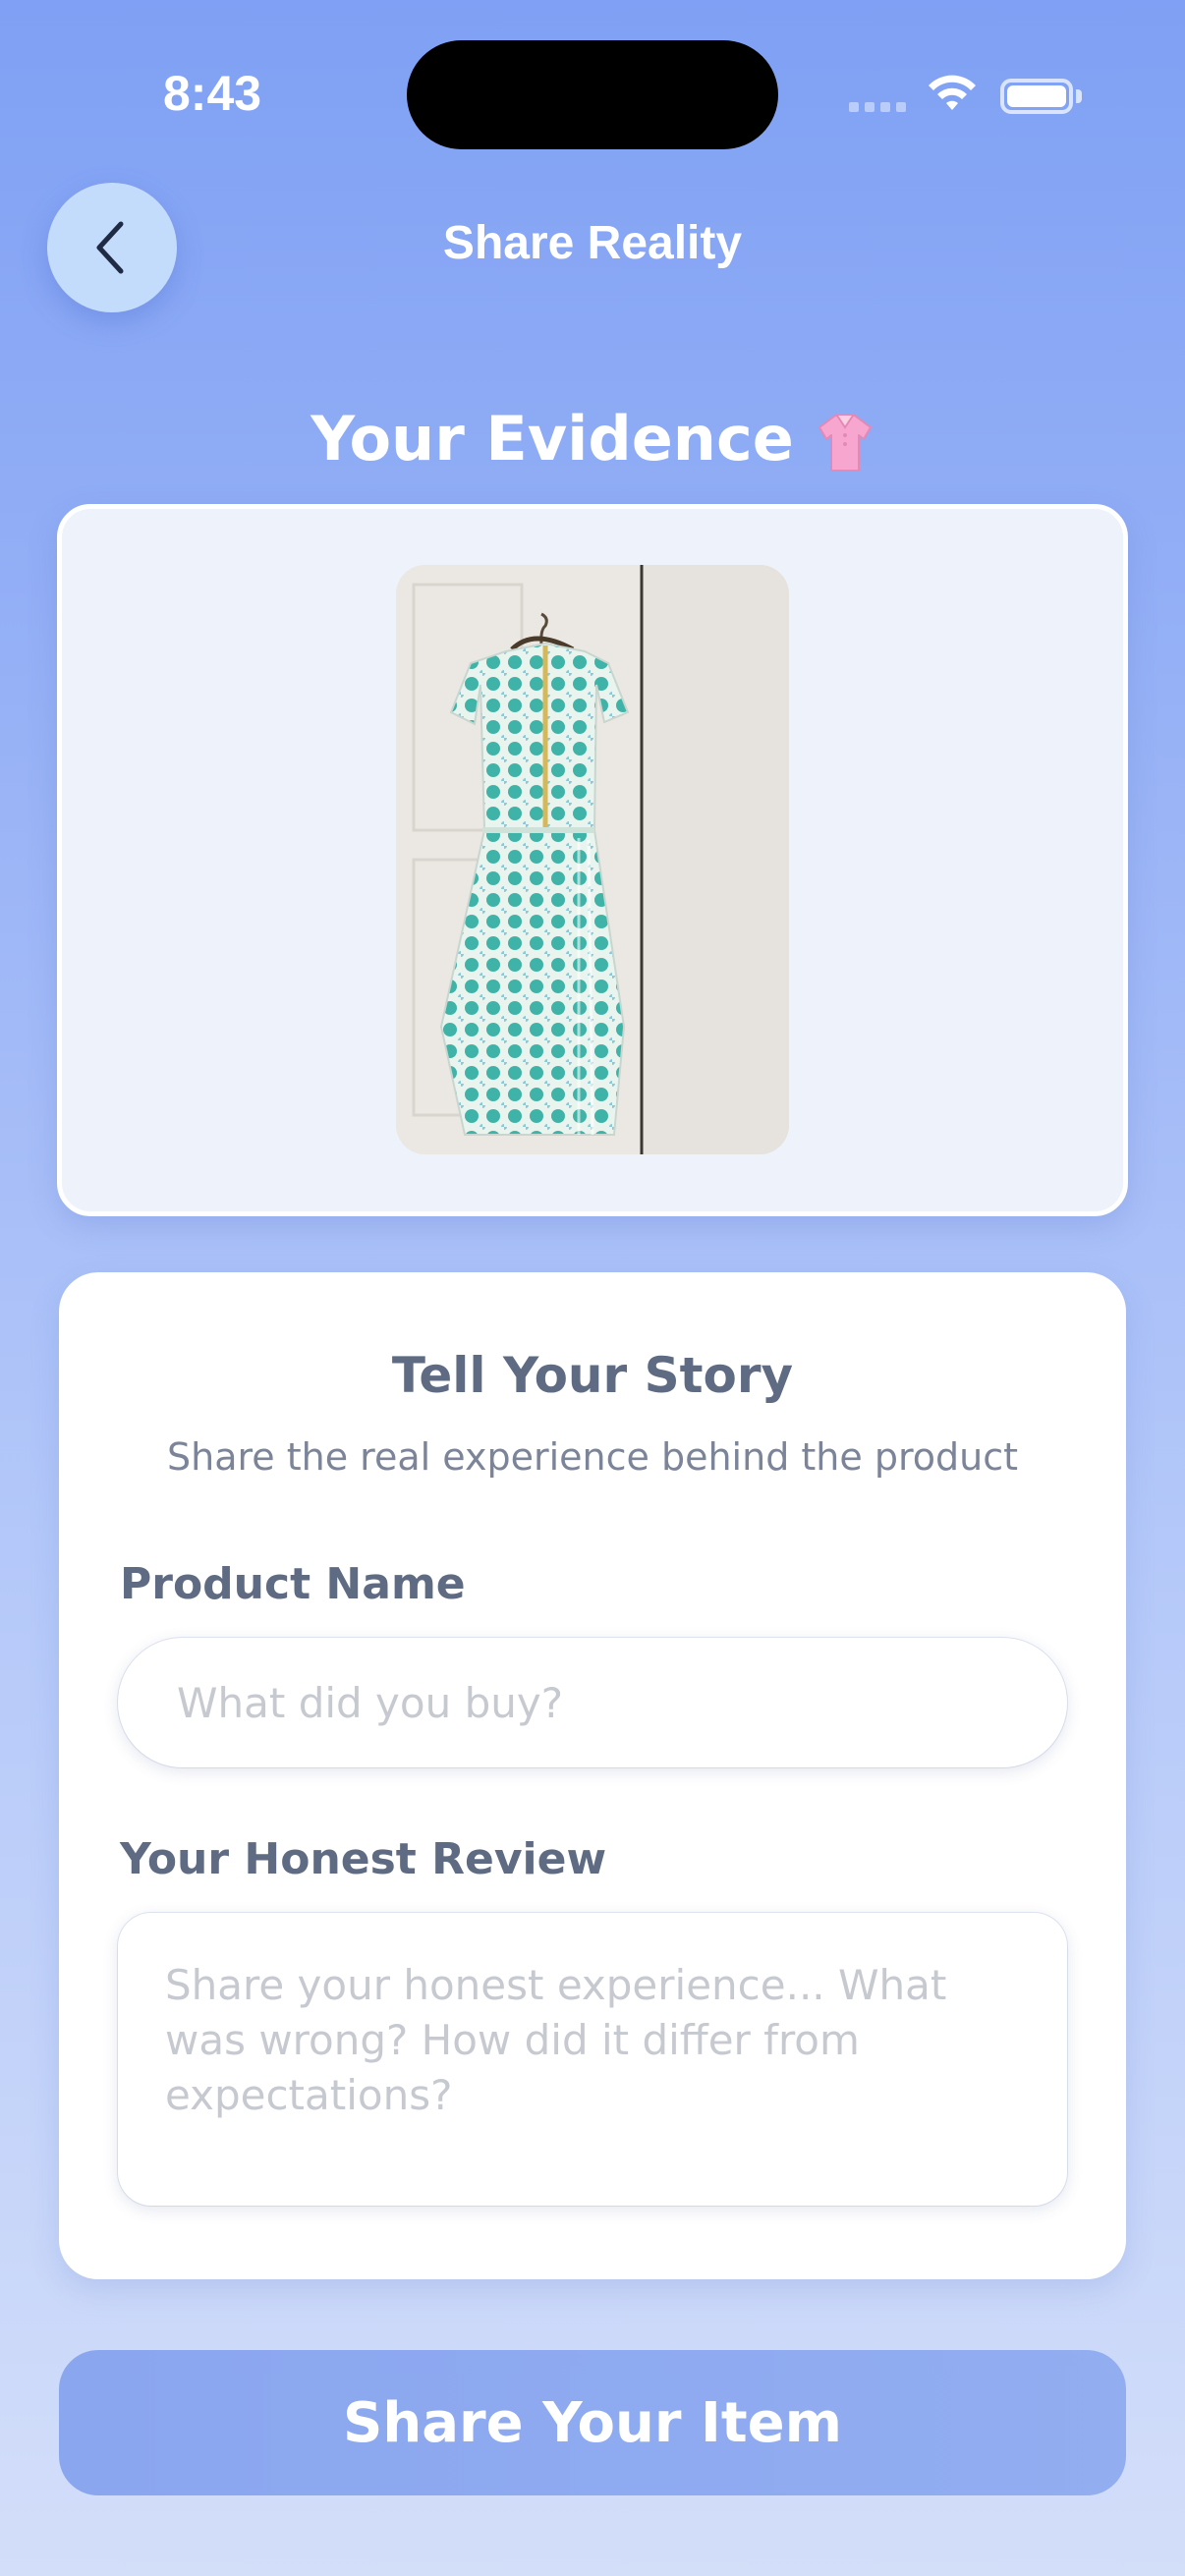  I want to click on status-bar: 8:43, so click(592, 98).